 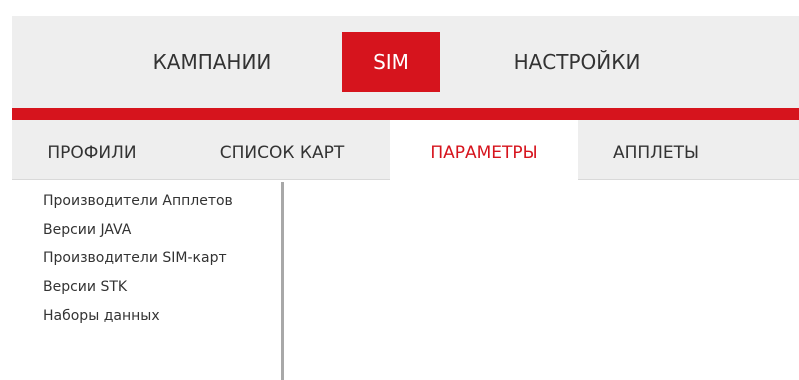 I want to click on sub-tab-profiles: ПРОФИЛИ, so click(x=92, y=149).